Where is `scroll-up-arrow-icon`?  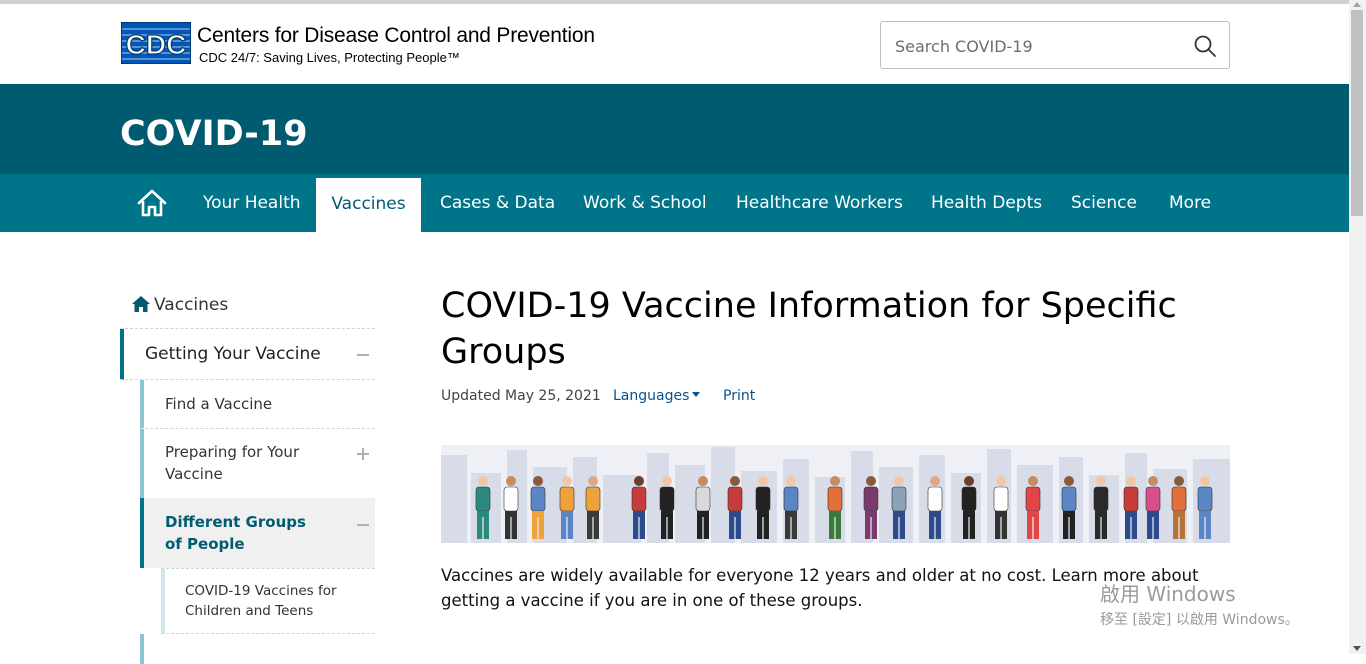
scroll-up-arrow-icon is located at coordinates (1357, 4).